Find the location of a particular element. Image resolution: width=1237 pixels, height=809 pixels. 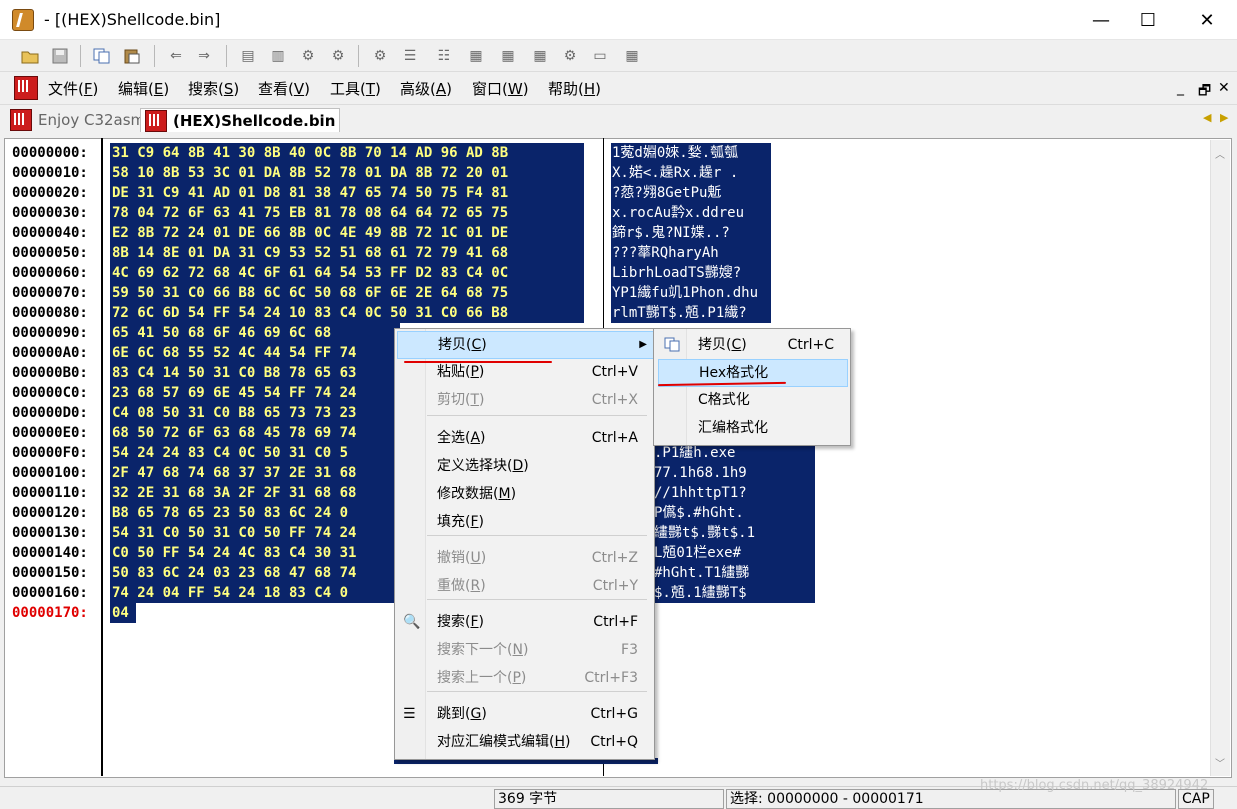

ascii-row: L兡01栏exe# is located at coordinates (734, 553).